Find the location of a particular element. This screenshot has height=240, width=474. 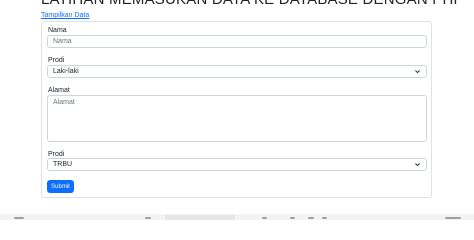

prodi-selected-value: Laki-laki is located at coordinates (66, 71).